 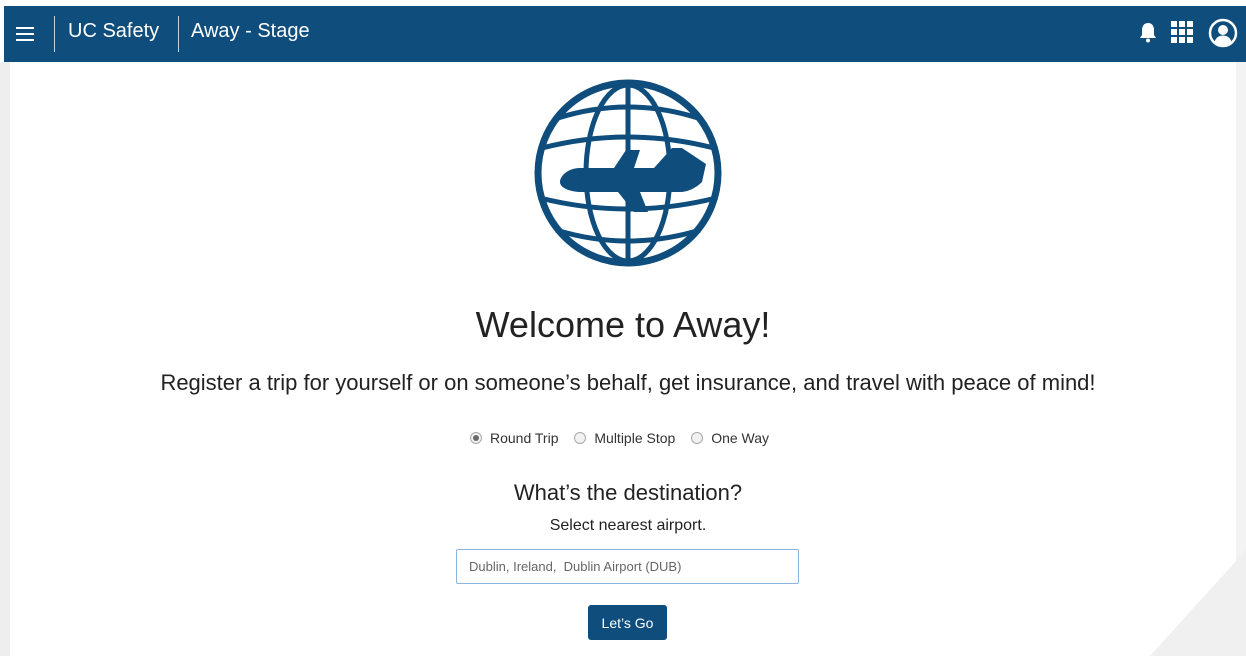 What do you see at coordinates (740, 438) in the screenshot?
I see `trip-type-label: One Way` at bounding box center [740, 438].